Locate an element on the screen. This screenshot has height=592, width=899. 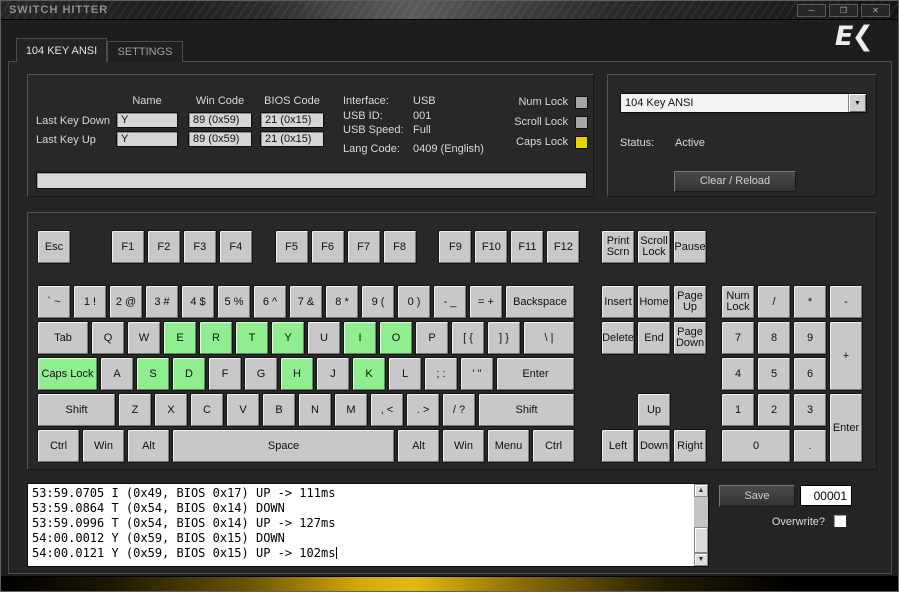
typing-test-input is located at coordinates (311, 180).